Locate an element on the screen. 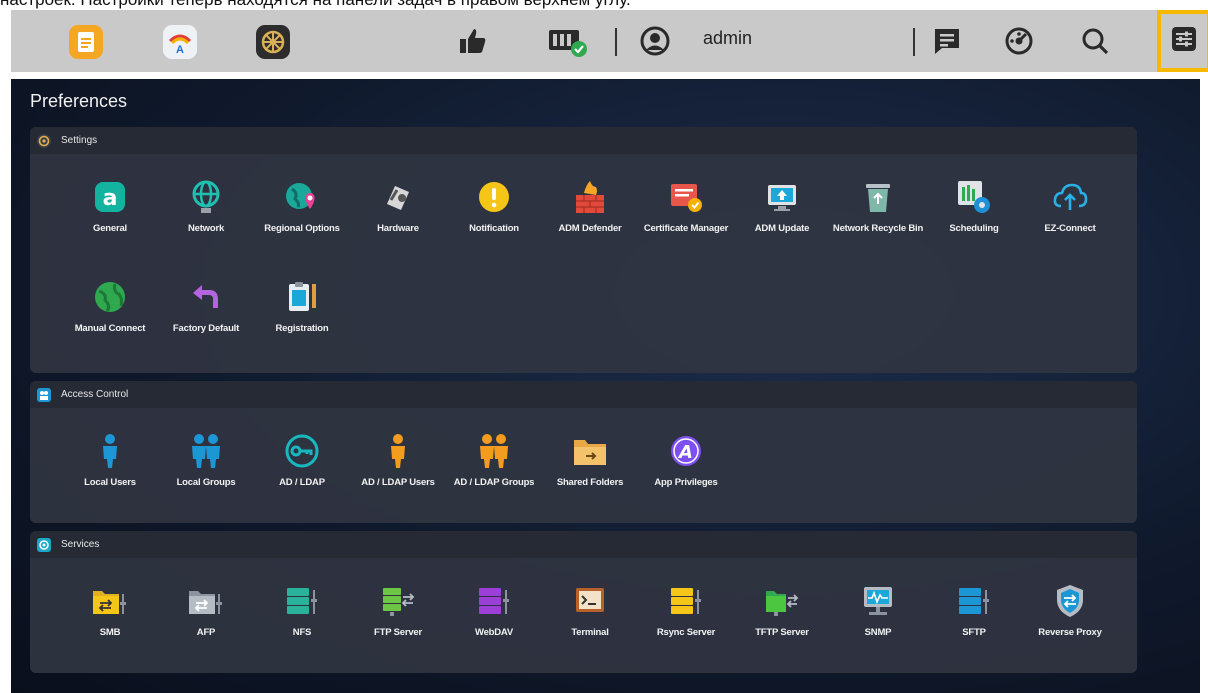 The image size is (1208, 693). dashboard-icon is located at coordinates (1019, 41).